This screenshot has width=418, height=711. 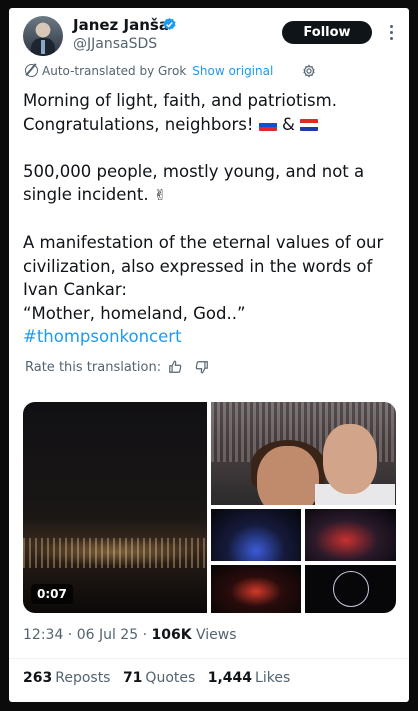 What do you see at coordinates (216, 635) in the screenshot?
I see `views-label: Views` at bounding box center [216, 635].